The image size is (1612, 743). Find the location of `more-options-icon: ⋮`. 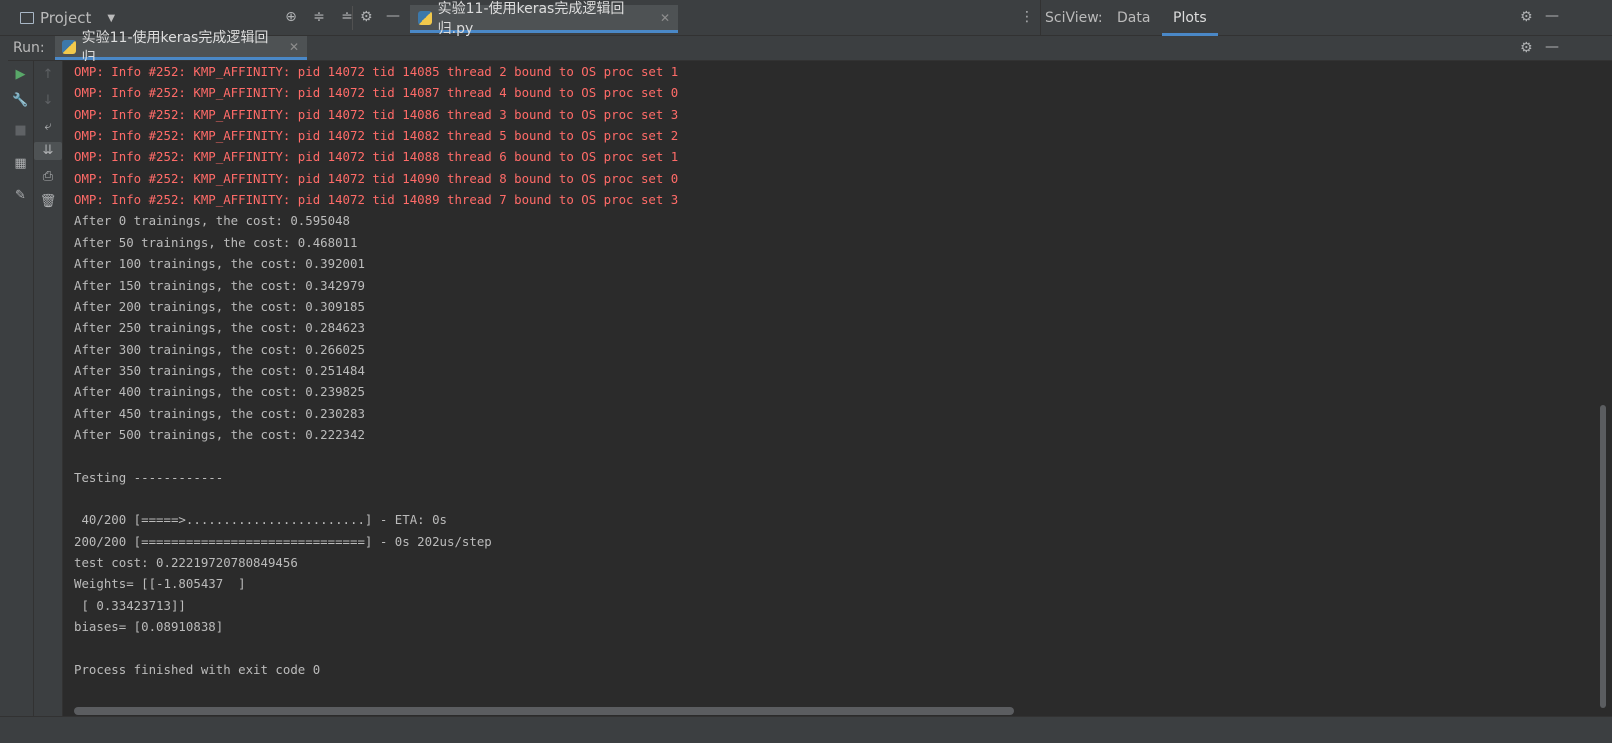

more-options-icon: ⋮ is located at coordinates (1027, 17).